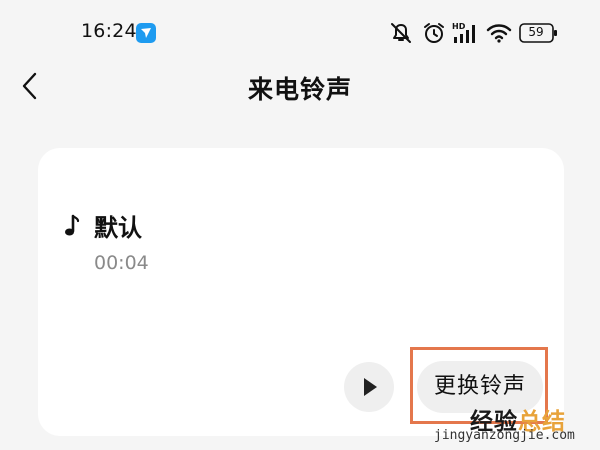  What do you see at coordinates (434, 33) in the screenshot?
I see `alarm-icon` at bounding box center [434, 33].